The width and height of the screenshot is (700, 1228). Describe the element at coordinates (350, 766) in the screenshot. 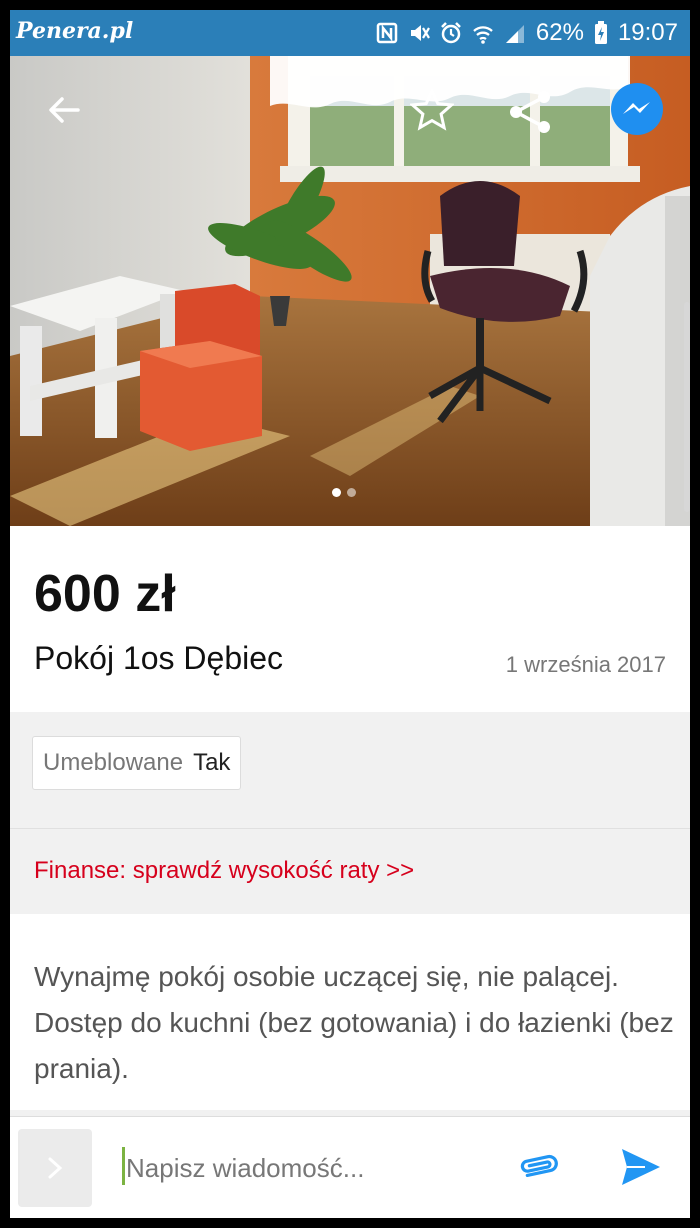

I see `attributes-section: Umeblowane Tak` at that location.